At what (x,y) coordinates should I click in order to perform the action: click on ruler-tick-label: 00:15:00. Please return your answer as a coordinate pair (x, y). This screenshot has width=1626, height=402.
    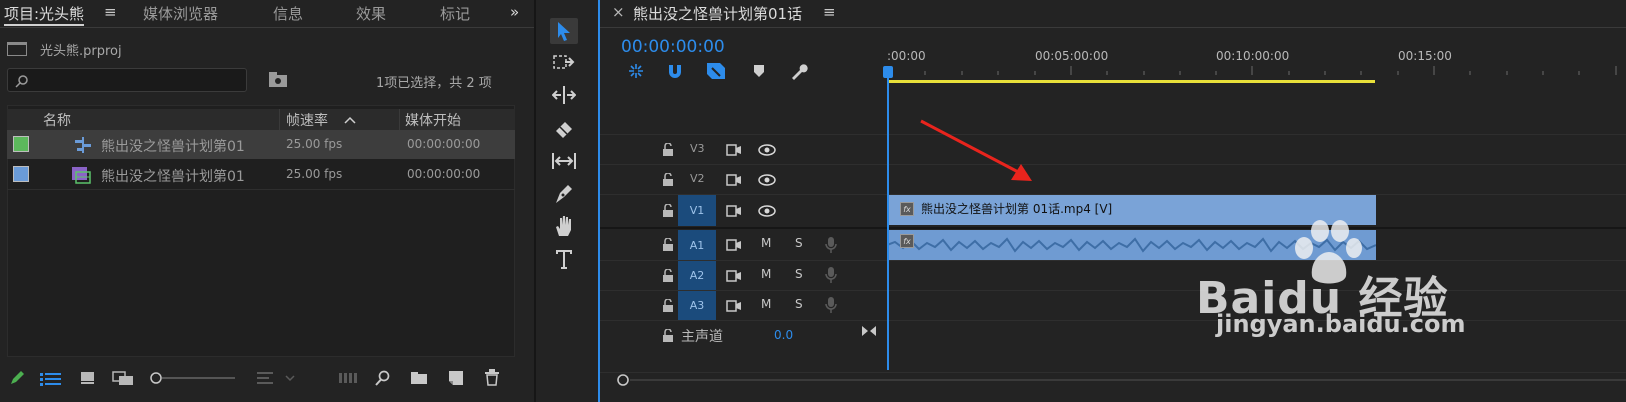
    Looking at the image, I should click on (1425, 56).